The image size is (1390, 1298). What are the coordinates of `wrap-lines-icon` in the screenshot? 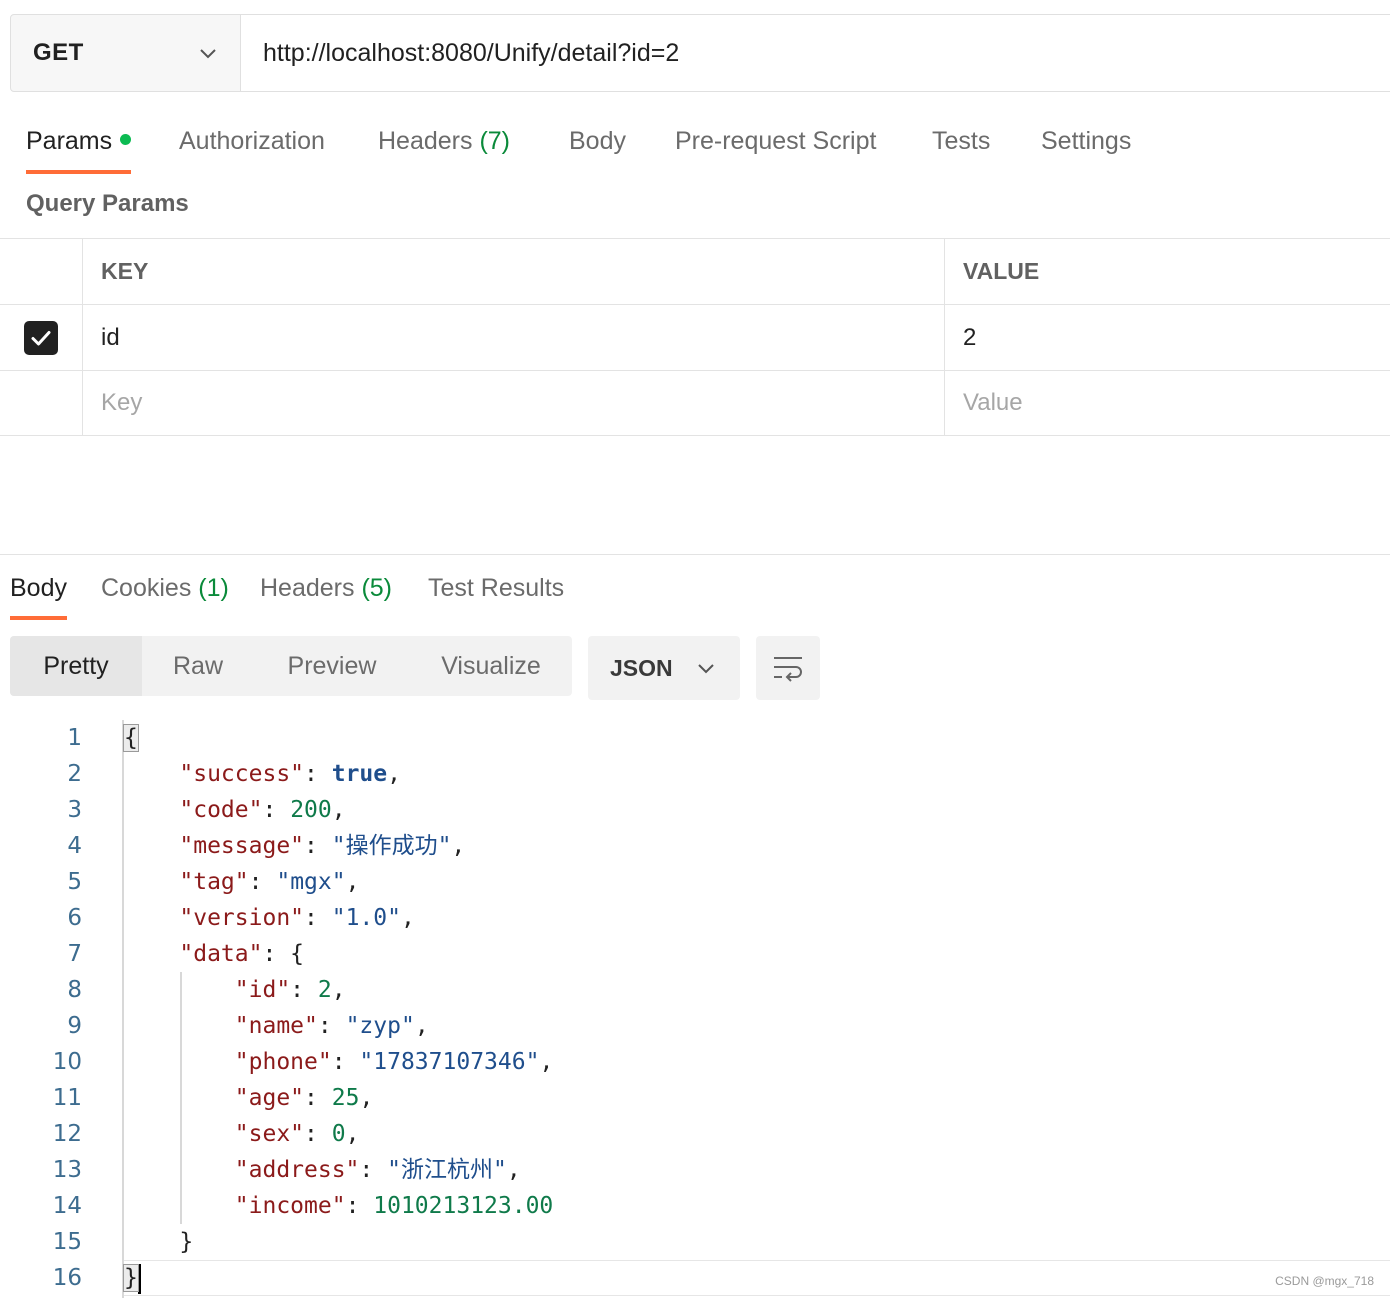 It's located at (788, 669).